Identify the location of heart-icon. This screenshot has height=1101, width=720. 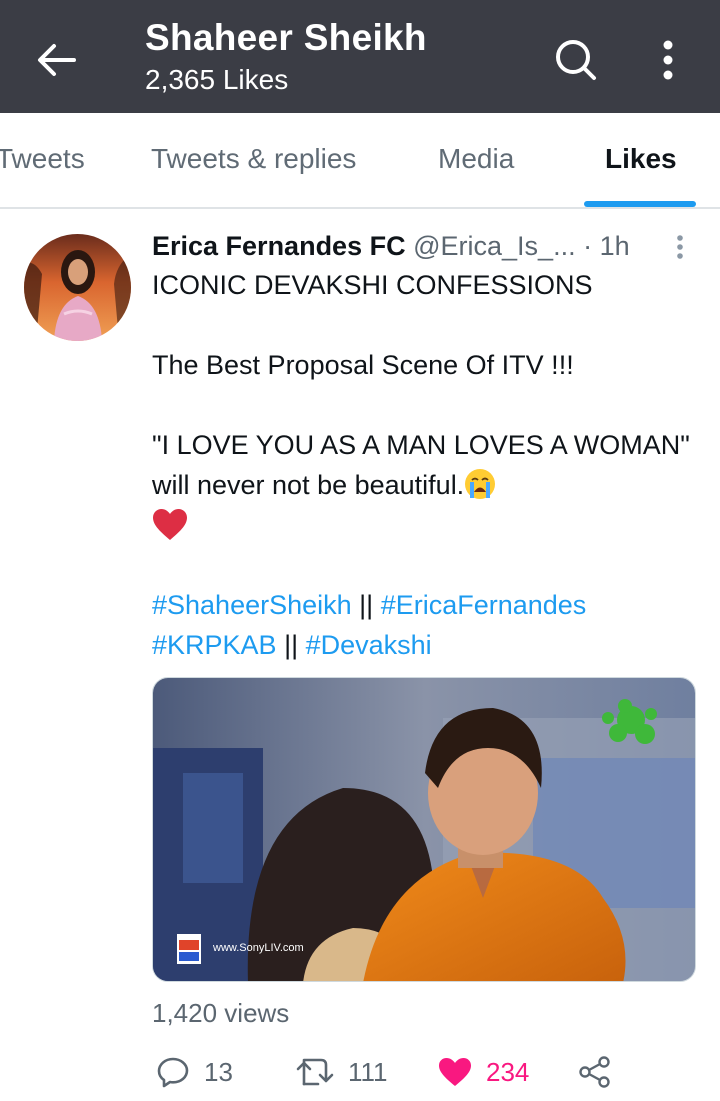
(455, 1072).